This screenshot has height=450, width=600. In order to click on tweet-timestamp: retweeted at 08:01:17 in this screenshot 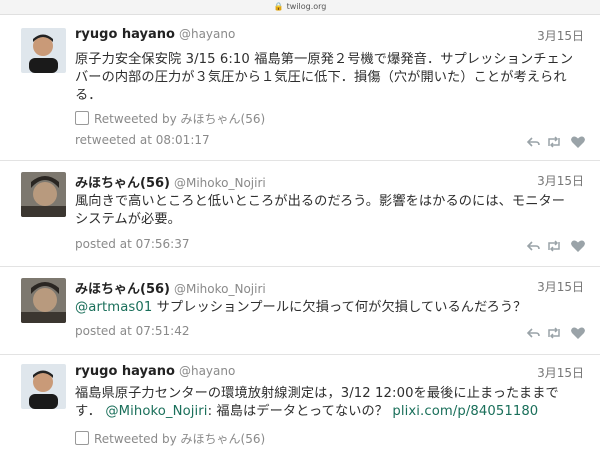, I will do `click(142, 140)`.